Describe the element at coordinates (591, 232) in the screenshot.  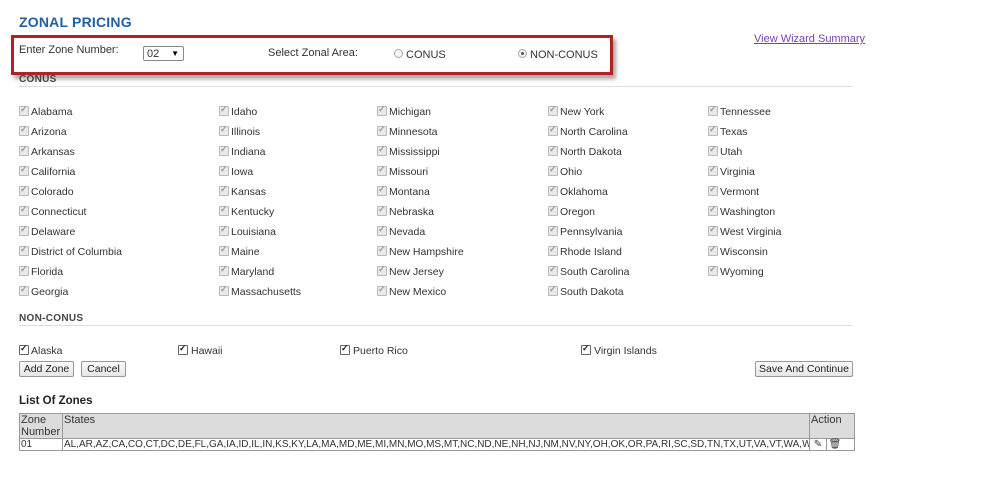
I see `state-label: Pennsylvania` at that location.